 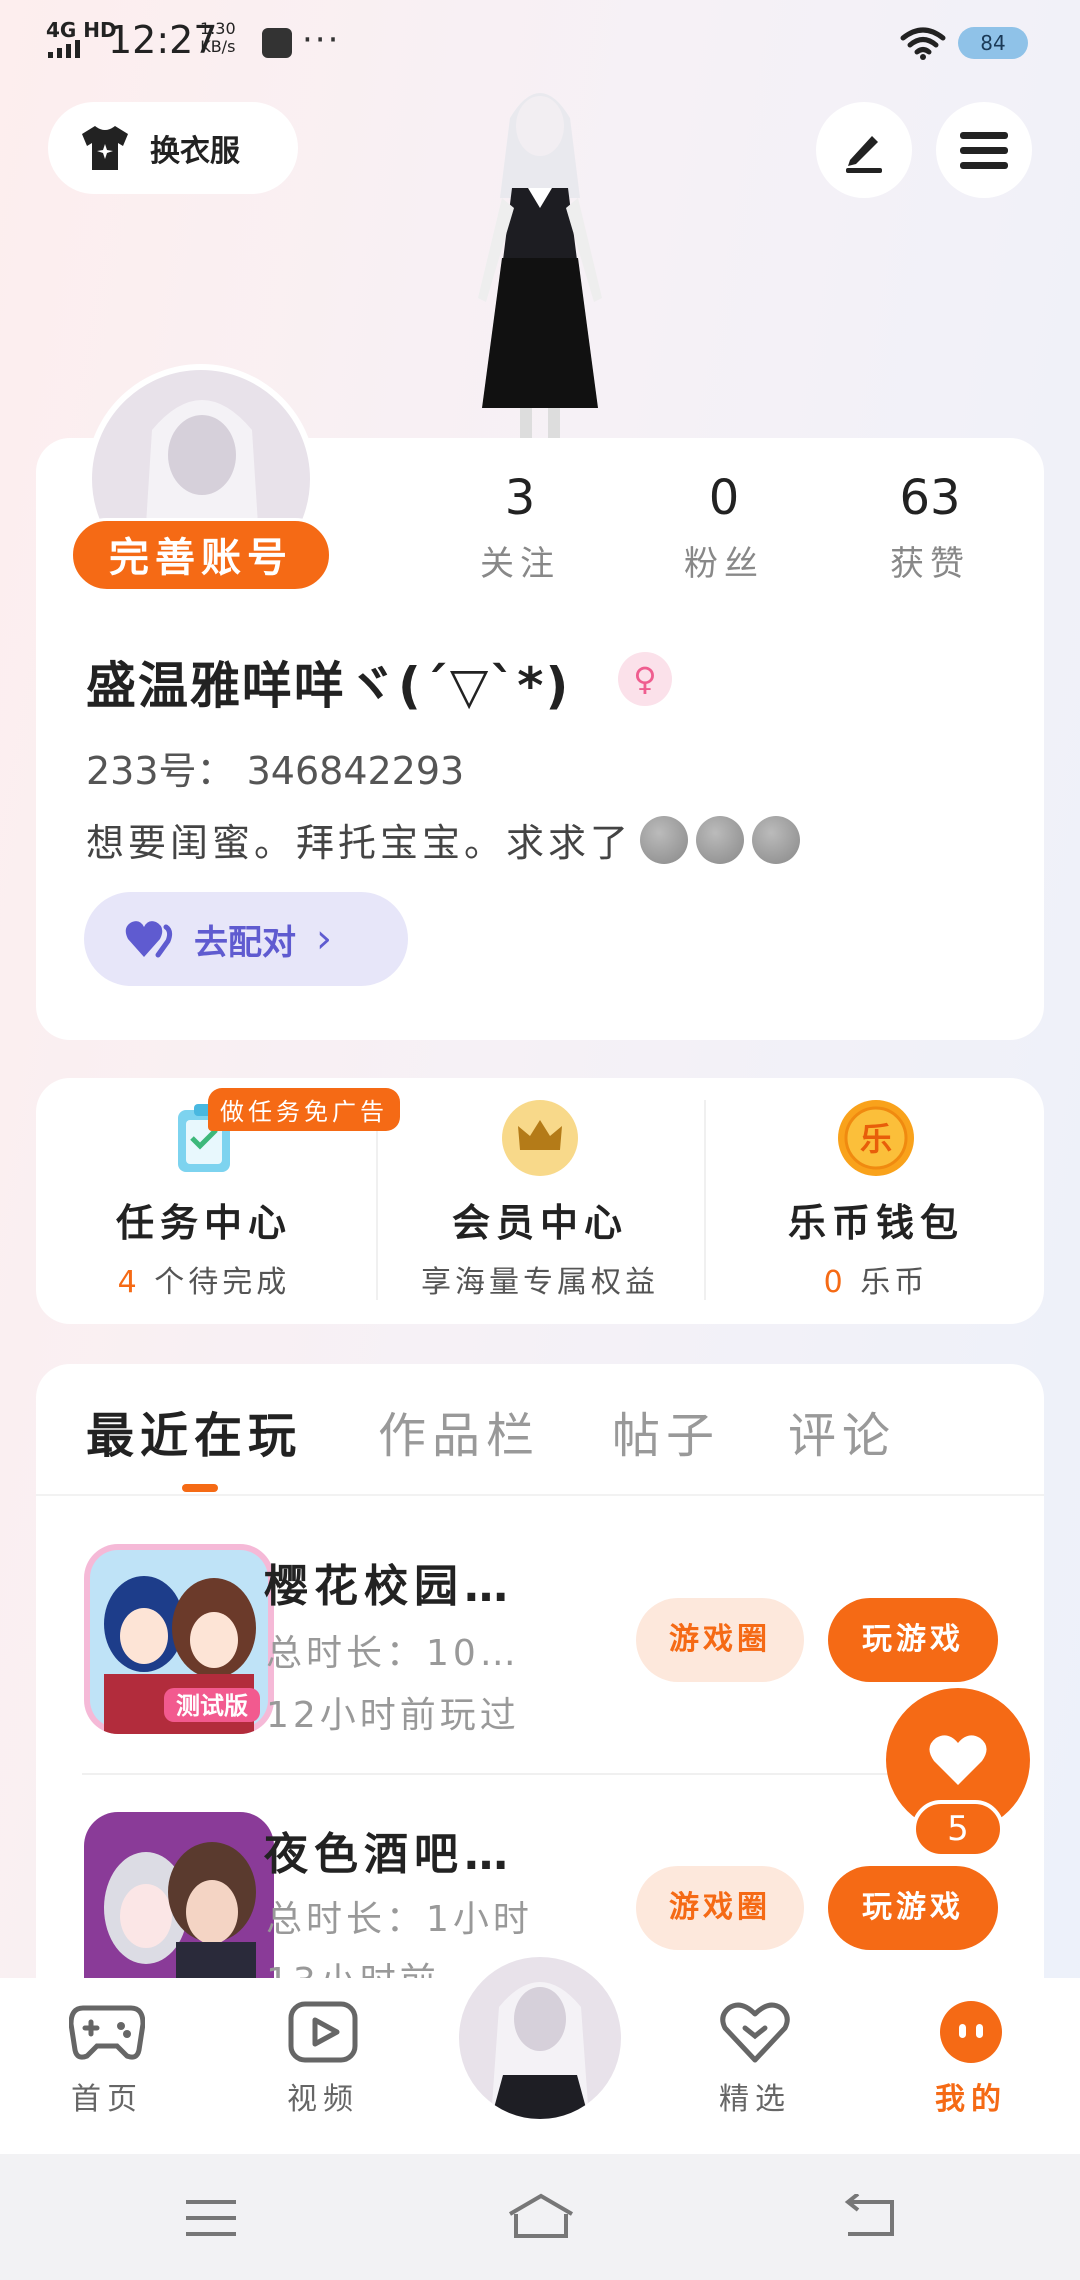 I want to click on active-tab-indicator, so click(x=200, y=1488).